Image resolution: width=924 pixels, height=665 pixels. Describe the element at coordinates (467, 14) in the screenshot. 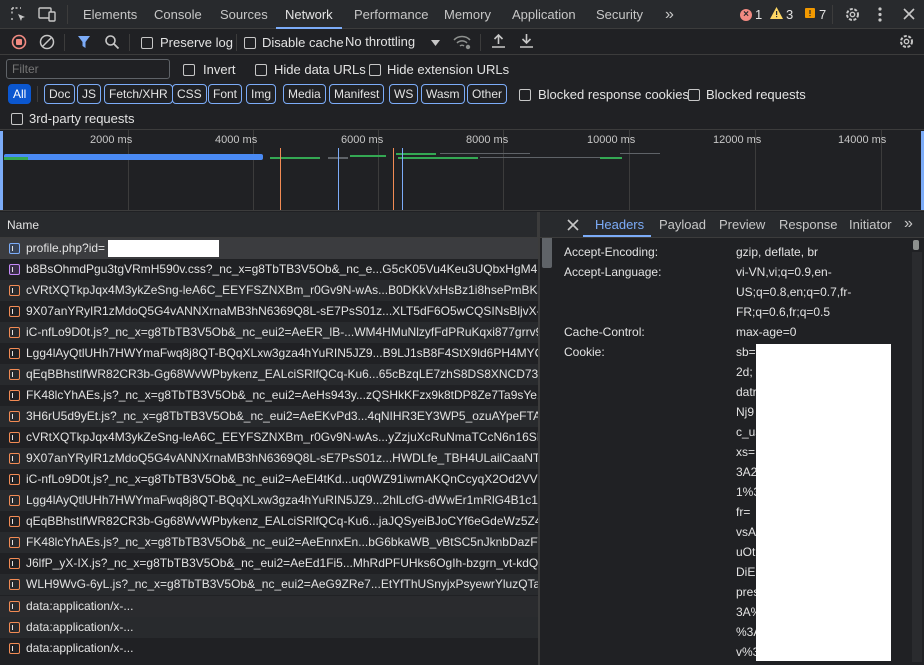

I see `tab-memory: Memory` at that location.